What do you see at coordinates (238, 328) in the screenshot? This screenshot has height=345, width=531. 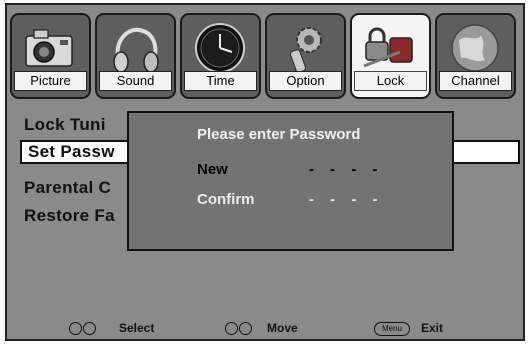 I see `up-down-buttons-icon` at bounding box center [238, 328].